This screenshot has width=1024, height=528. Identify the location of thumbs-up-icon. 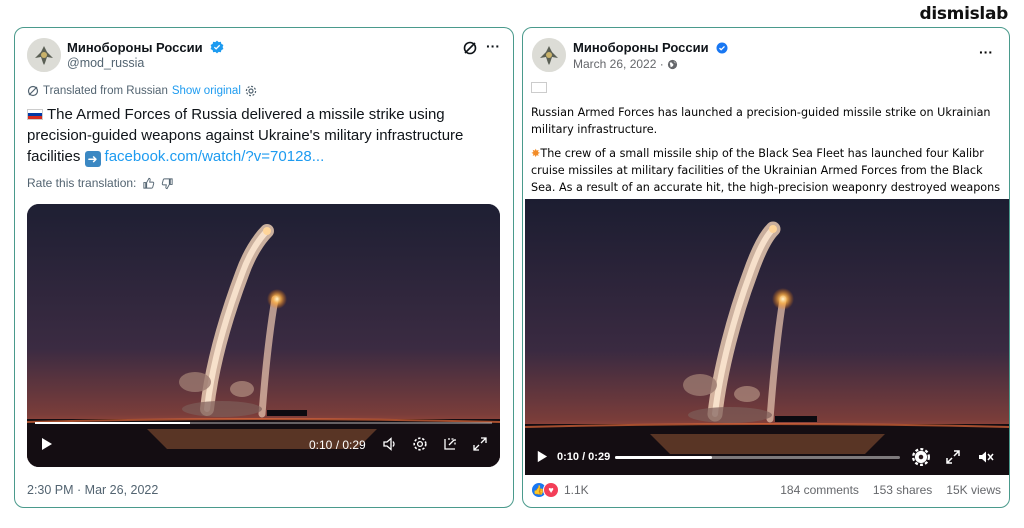
(148, 183).